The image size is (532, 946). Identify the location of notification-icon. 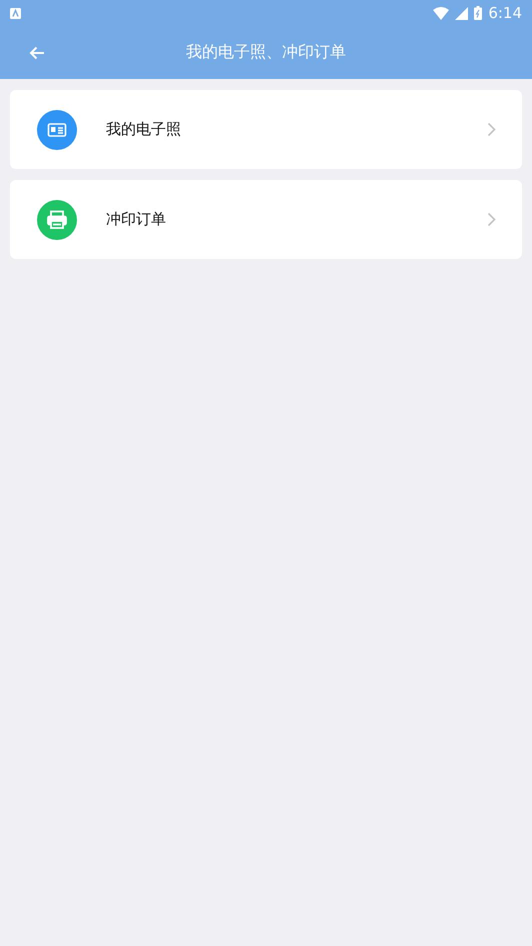
(15, 13).